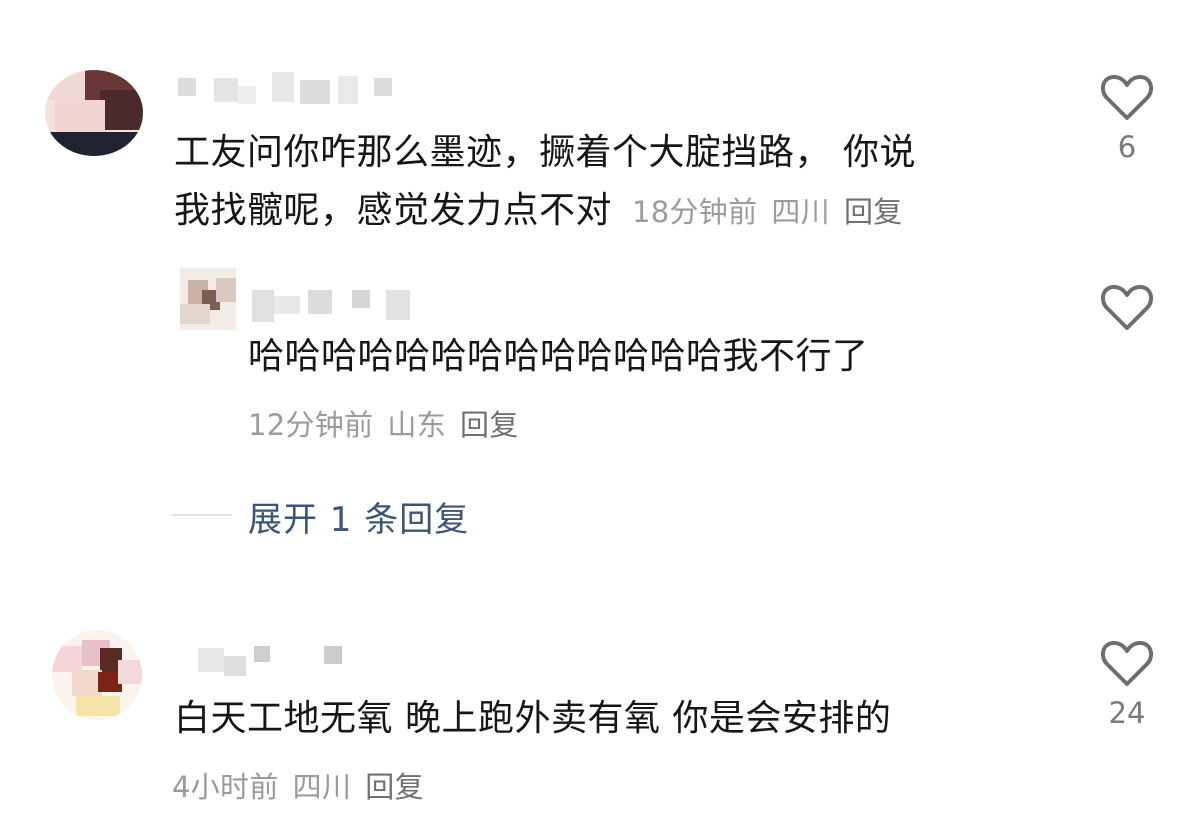  I want to click on like-column: 24, so click(1127, 684).